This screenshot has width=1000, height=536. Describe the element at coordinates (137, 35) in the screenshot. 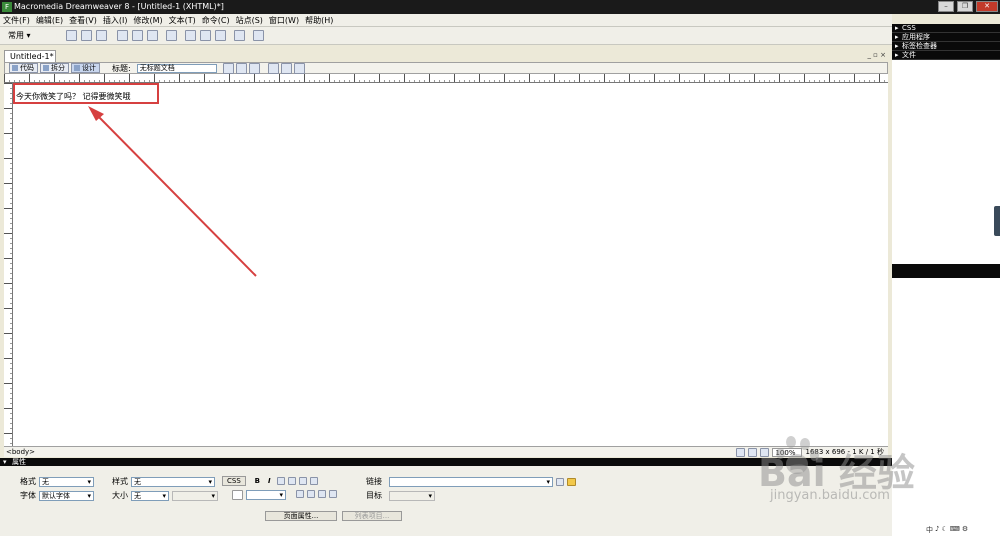

I see `layer-icon` at that location.